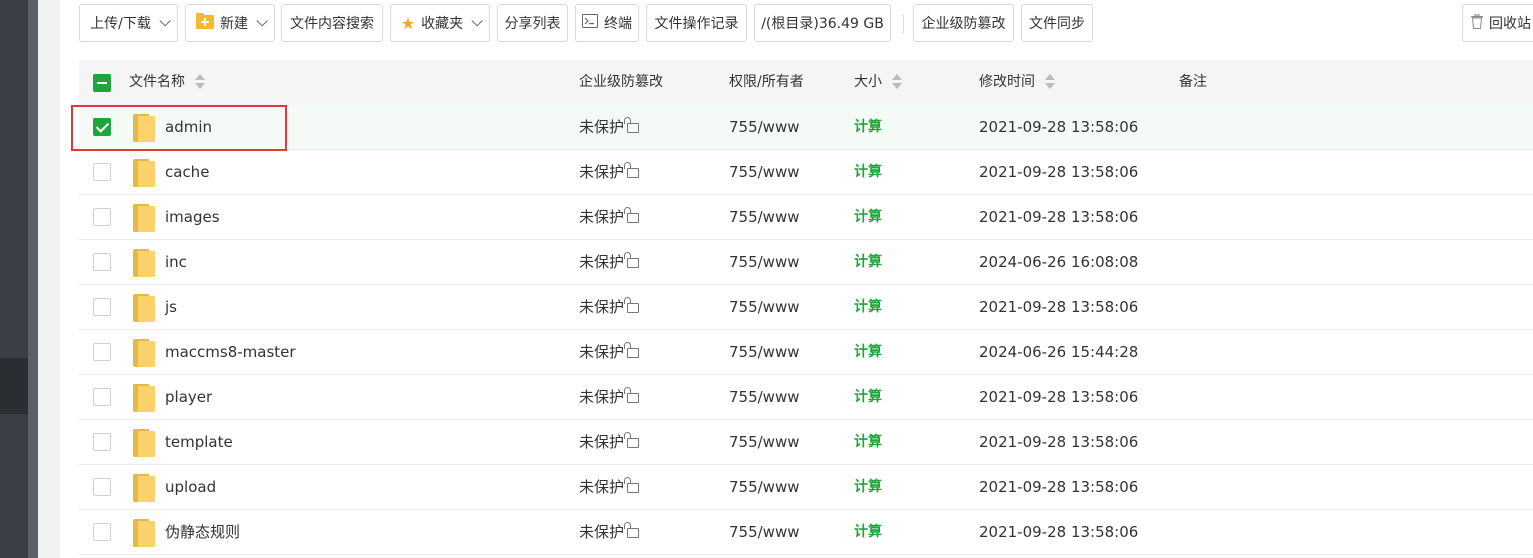 The image size is (1533, 558). Describe the element at coordinates (128, 23) in the screenshot. I see `upload-download-button: 上传/下载` at that location.